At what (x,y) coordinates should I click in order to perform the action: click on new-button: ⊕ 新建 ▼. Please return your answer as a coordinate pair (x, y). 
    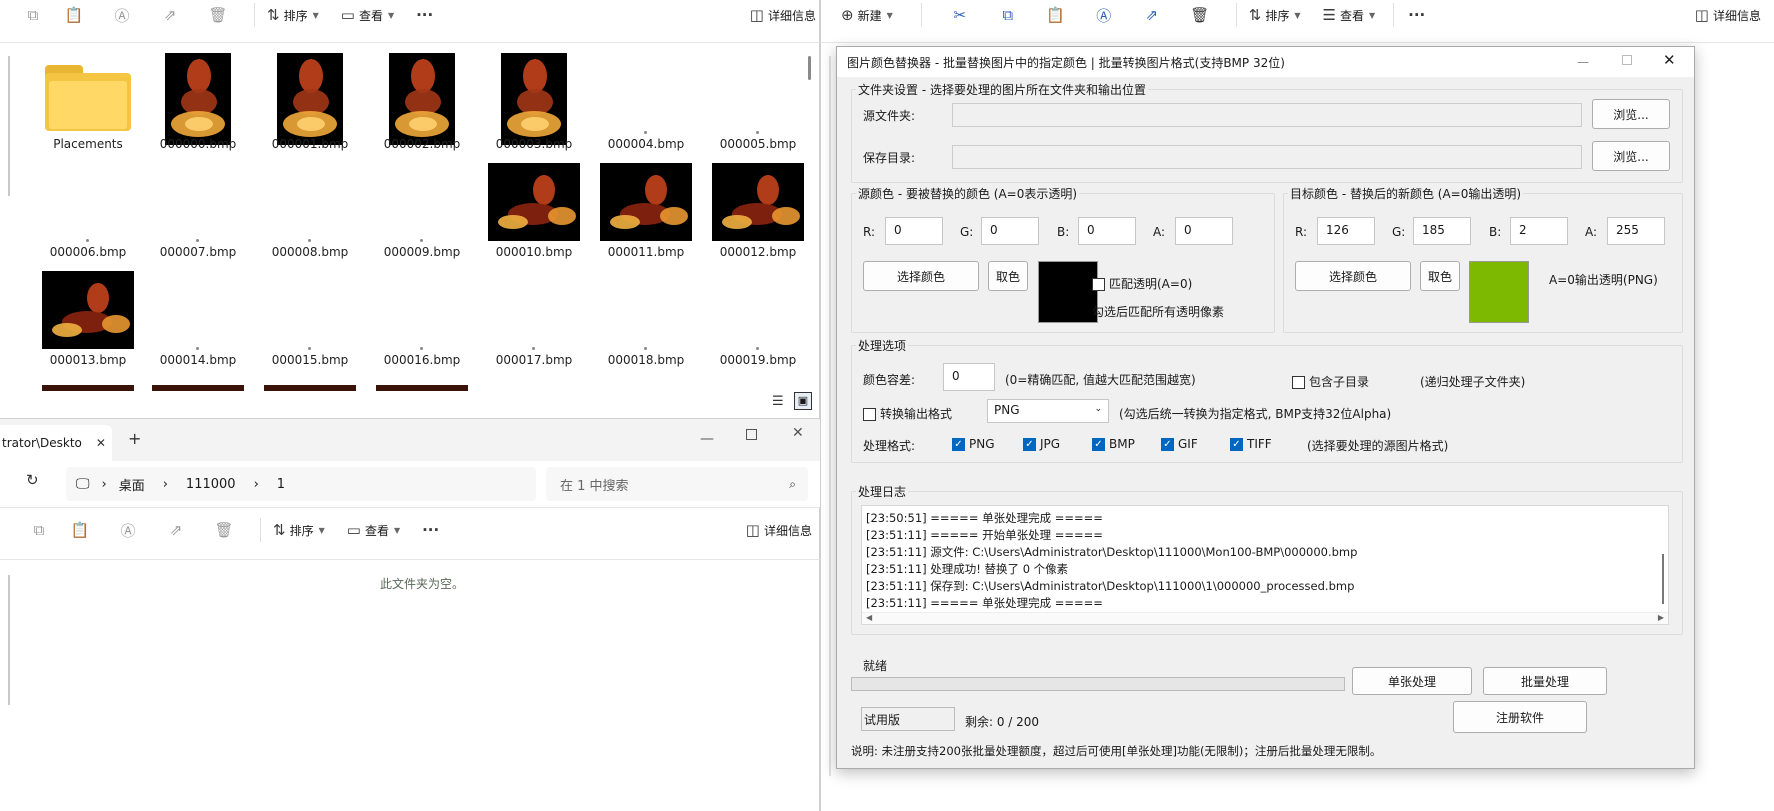
    Looking at the image, I should click on (867, 15).